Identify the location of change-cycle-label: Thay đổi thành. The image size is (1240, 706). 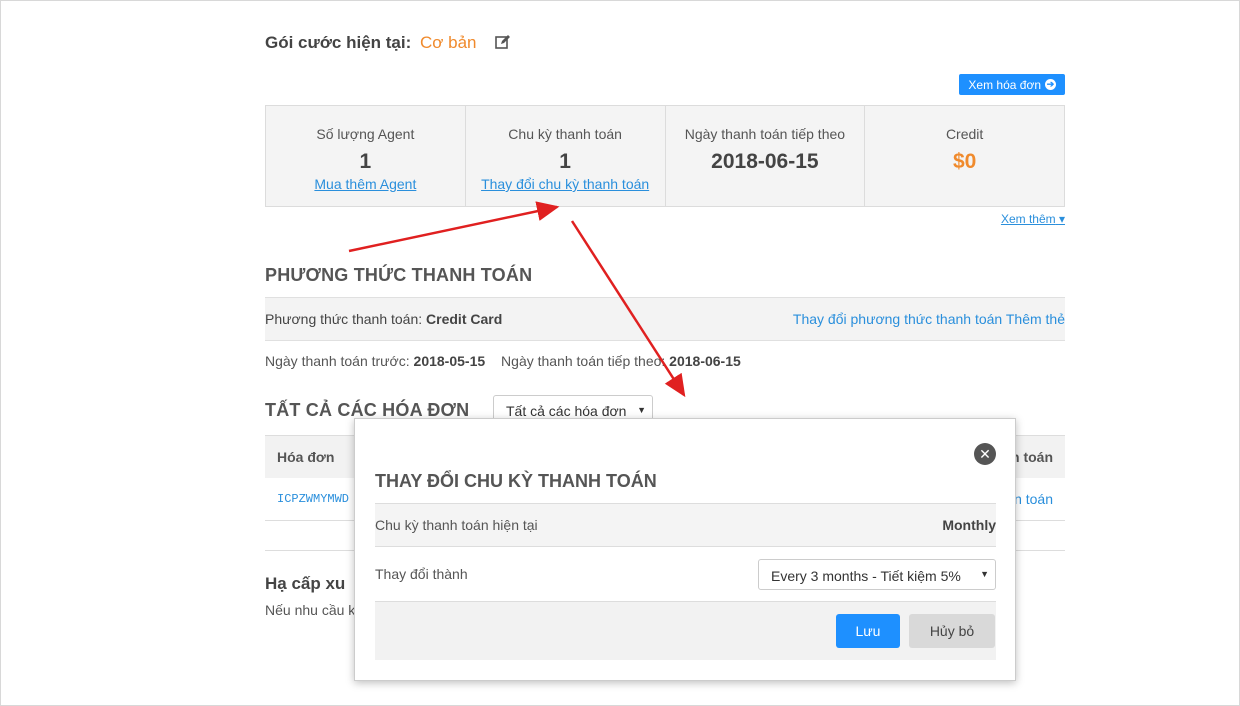
(421, 574).